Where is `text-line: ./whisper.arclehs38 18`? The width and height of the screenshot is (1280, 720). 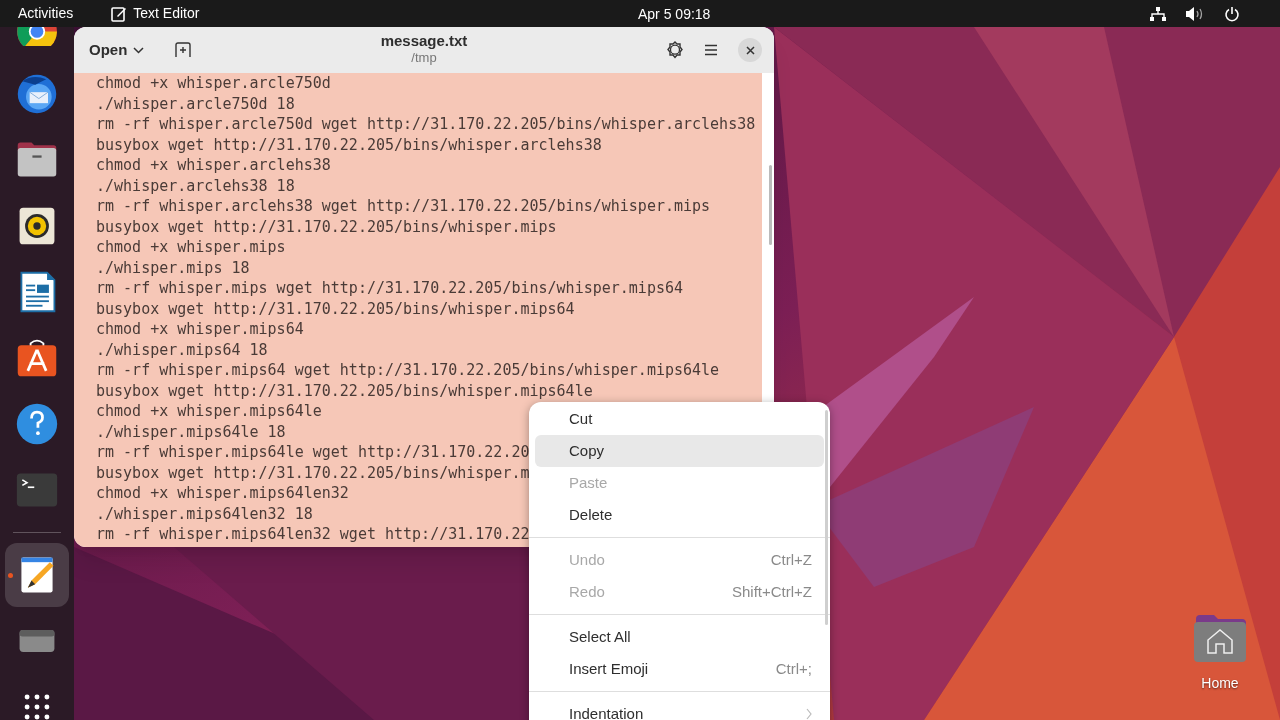
text-line: ./whisper.arclehs38 18 is located at coordinates (195, 185).